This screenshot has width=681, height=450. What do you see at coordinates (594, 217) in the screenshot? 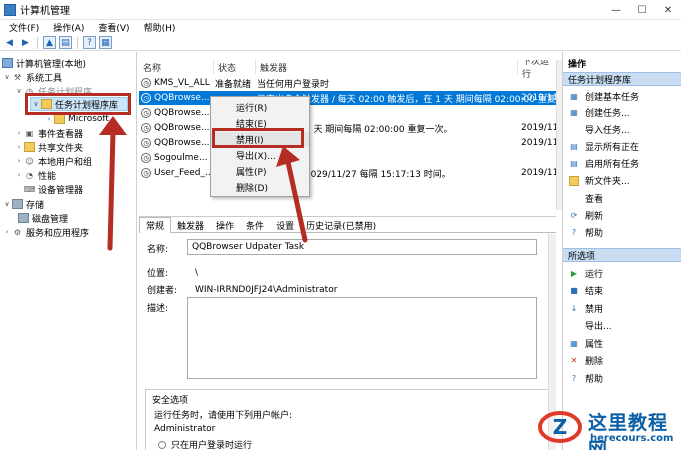
I see `action-label: 刷新` at bounding box center [594, 217].